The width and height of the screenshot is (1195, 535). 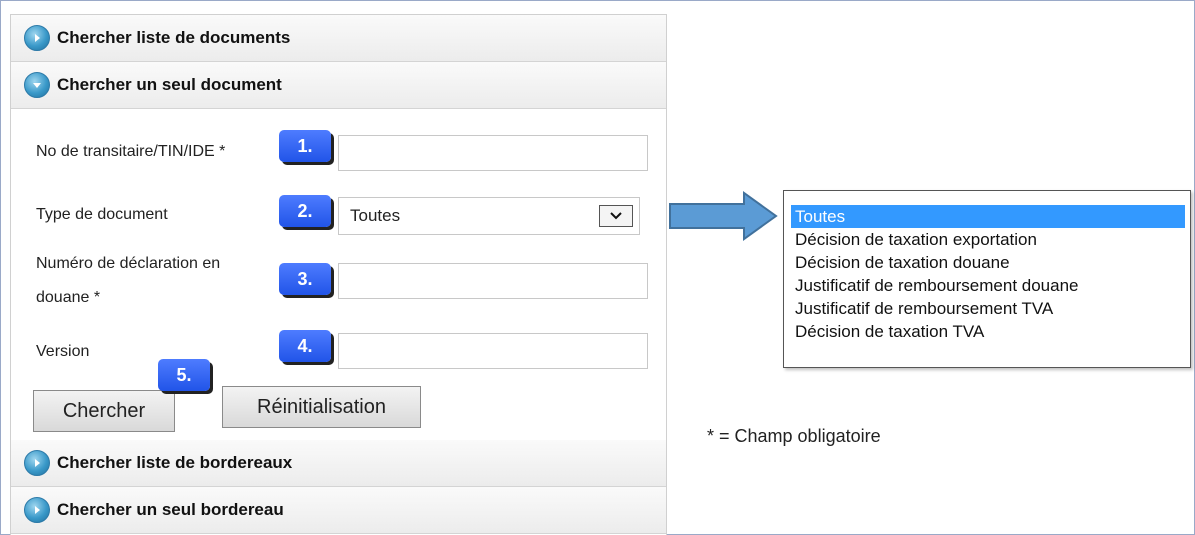 I want to click on step-badge-5: 5., so click(x=184, y=375).